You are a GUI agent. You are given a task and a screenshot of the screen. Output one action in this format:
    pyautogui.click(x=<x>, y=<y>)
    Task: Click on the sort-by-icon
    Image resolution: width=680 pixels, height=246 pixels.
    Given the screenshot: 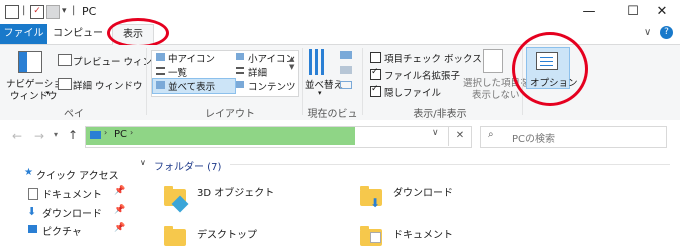 What is the action you would take?
    pyautogui.click(x=320, y=62)
    